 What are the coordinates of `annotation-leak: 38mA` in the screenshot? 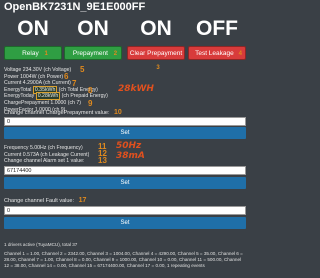 It's located at (130, 156).